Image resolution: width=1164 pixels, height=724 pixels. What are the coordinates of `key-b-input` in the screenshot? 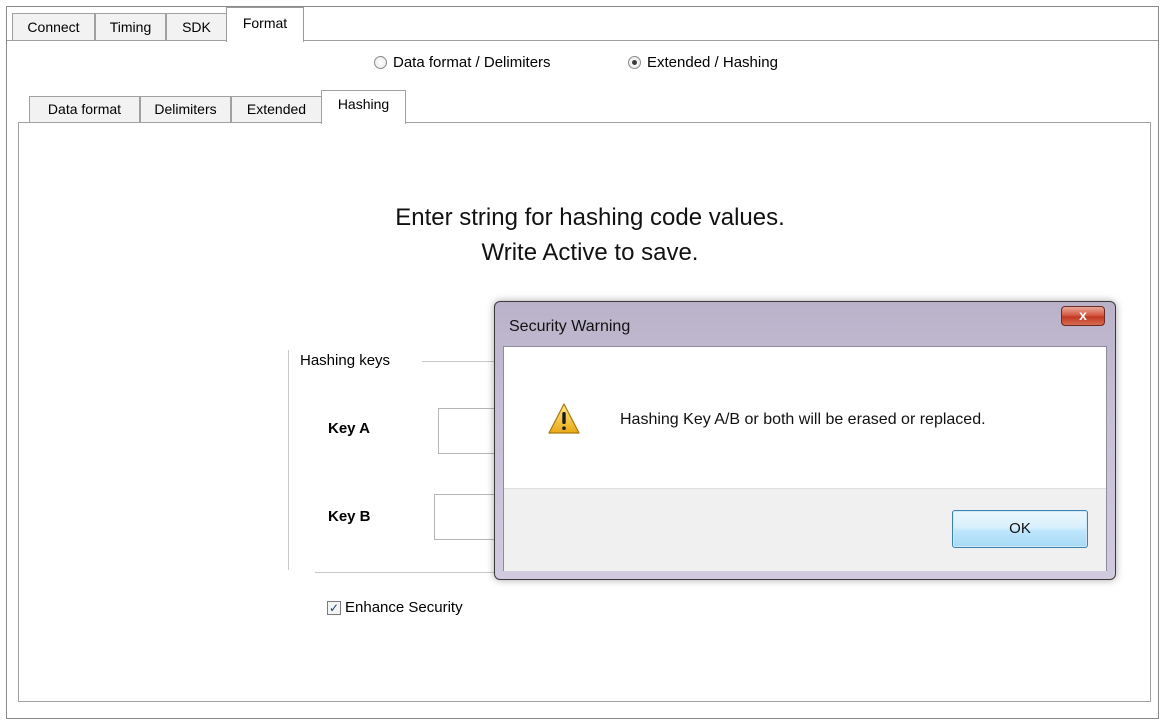 It's located at (466, 517).